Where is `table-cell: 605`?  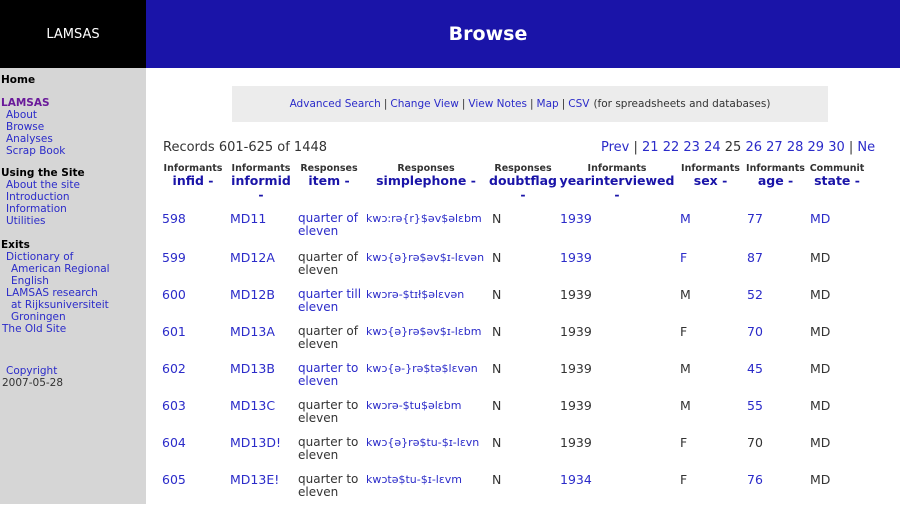 table-cell: 605 is located at coordinates (193, 491).